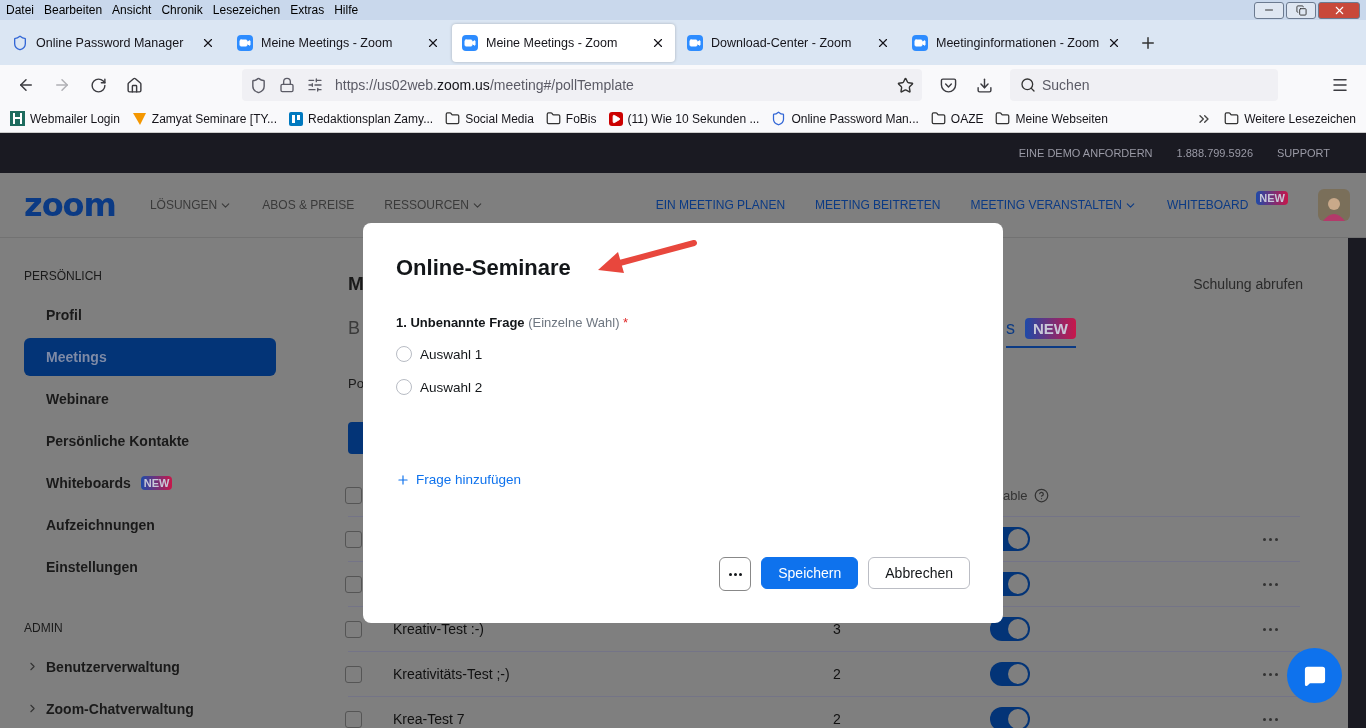  I want to click on section-heading: PERSÖNLICH, so click(64, 276).